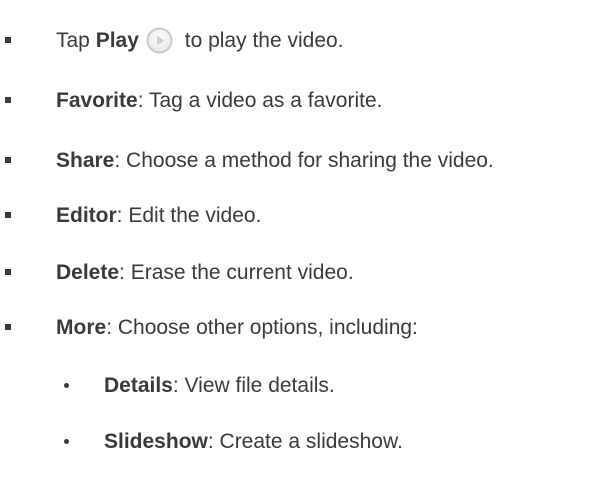 This screenshot has width=613, height=480. I want to click on item-description: : Tag a video as a favorite., so click(260, 100).